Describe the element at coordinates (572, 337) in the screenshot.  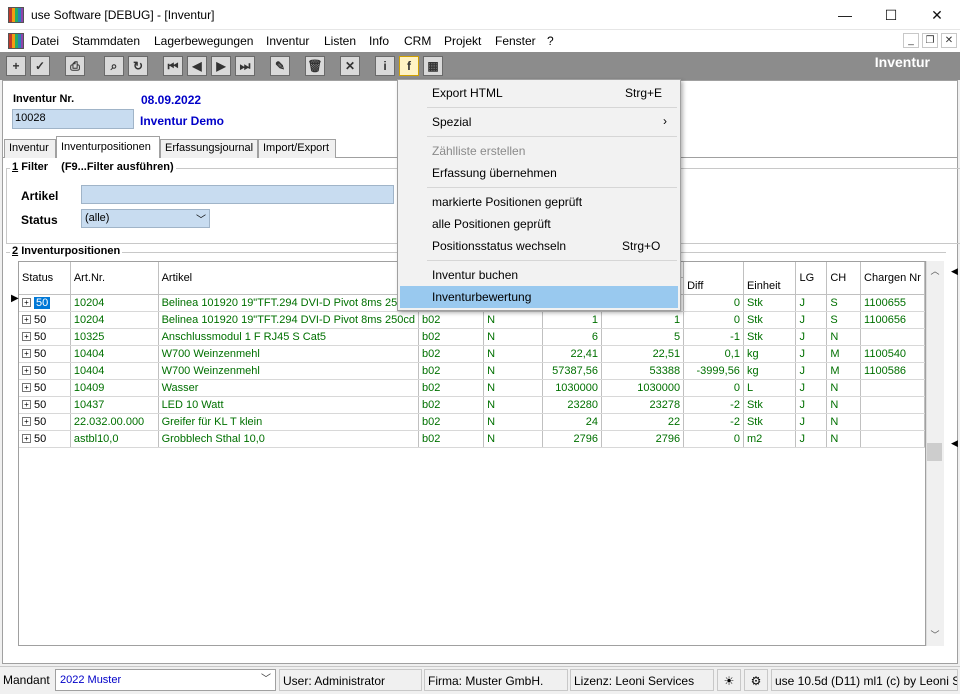
I see `cell-soll: 6` at that location.